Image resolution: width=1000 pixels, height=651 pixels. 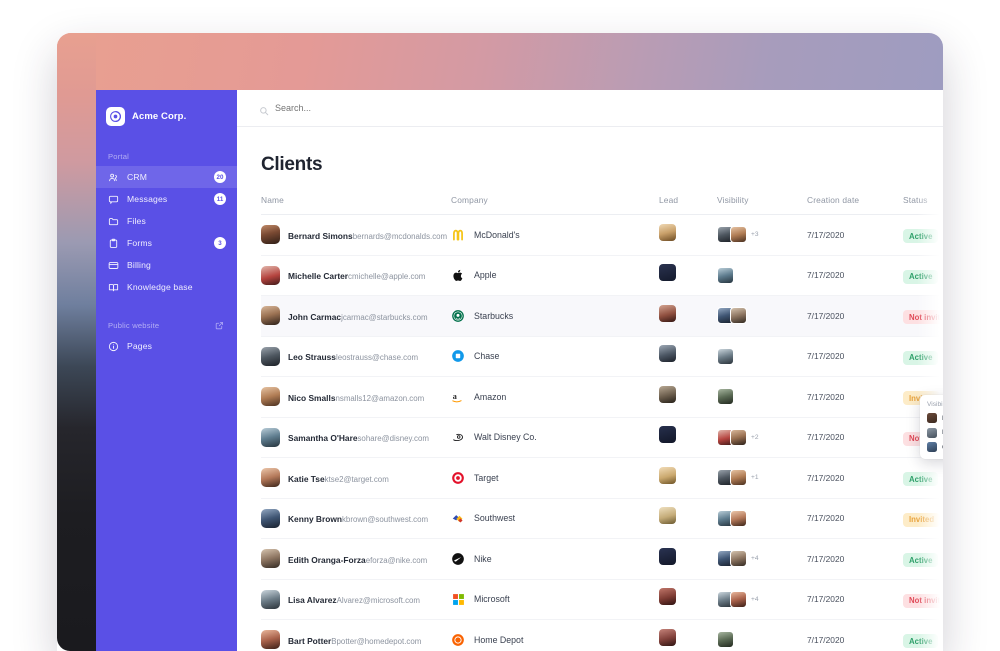 What do you see at coordinates (356, 205) in the screenshot?
I see `column-header-name: Name` at bounding box center [356, 205].